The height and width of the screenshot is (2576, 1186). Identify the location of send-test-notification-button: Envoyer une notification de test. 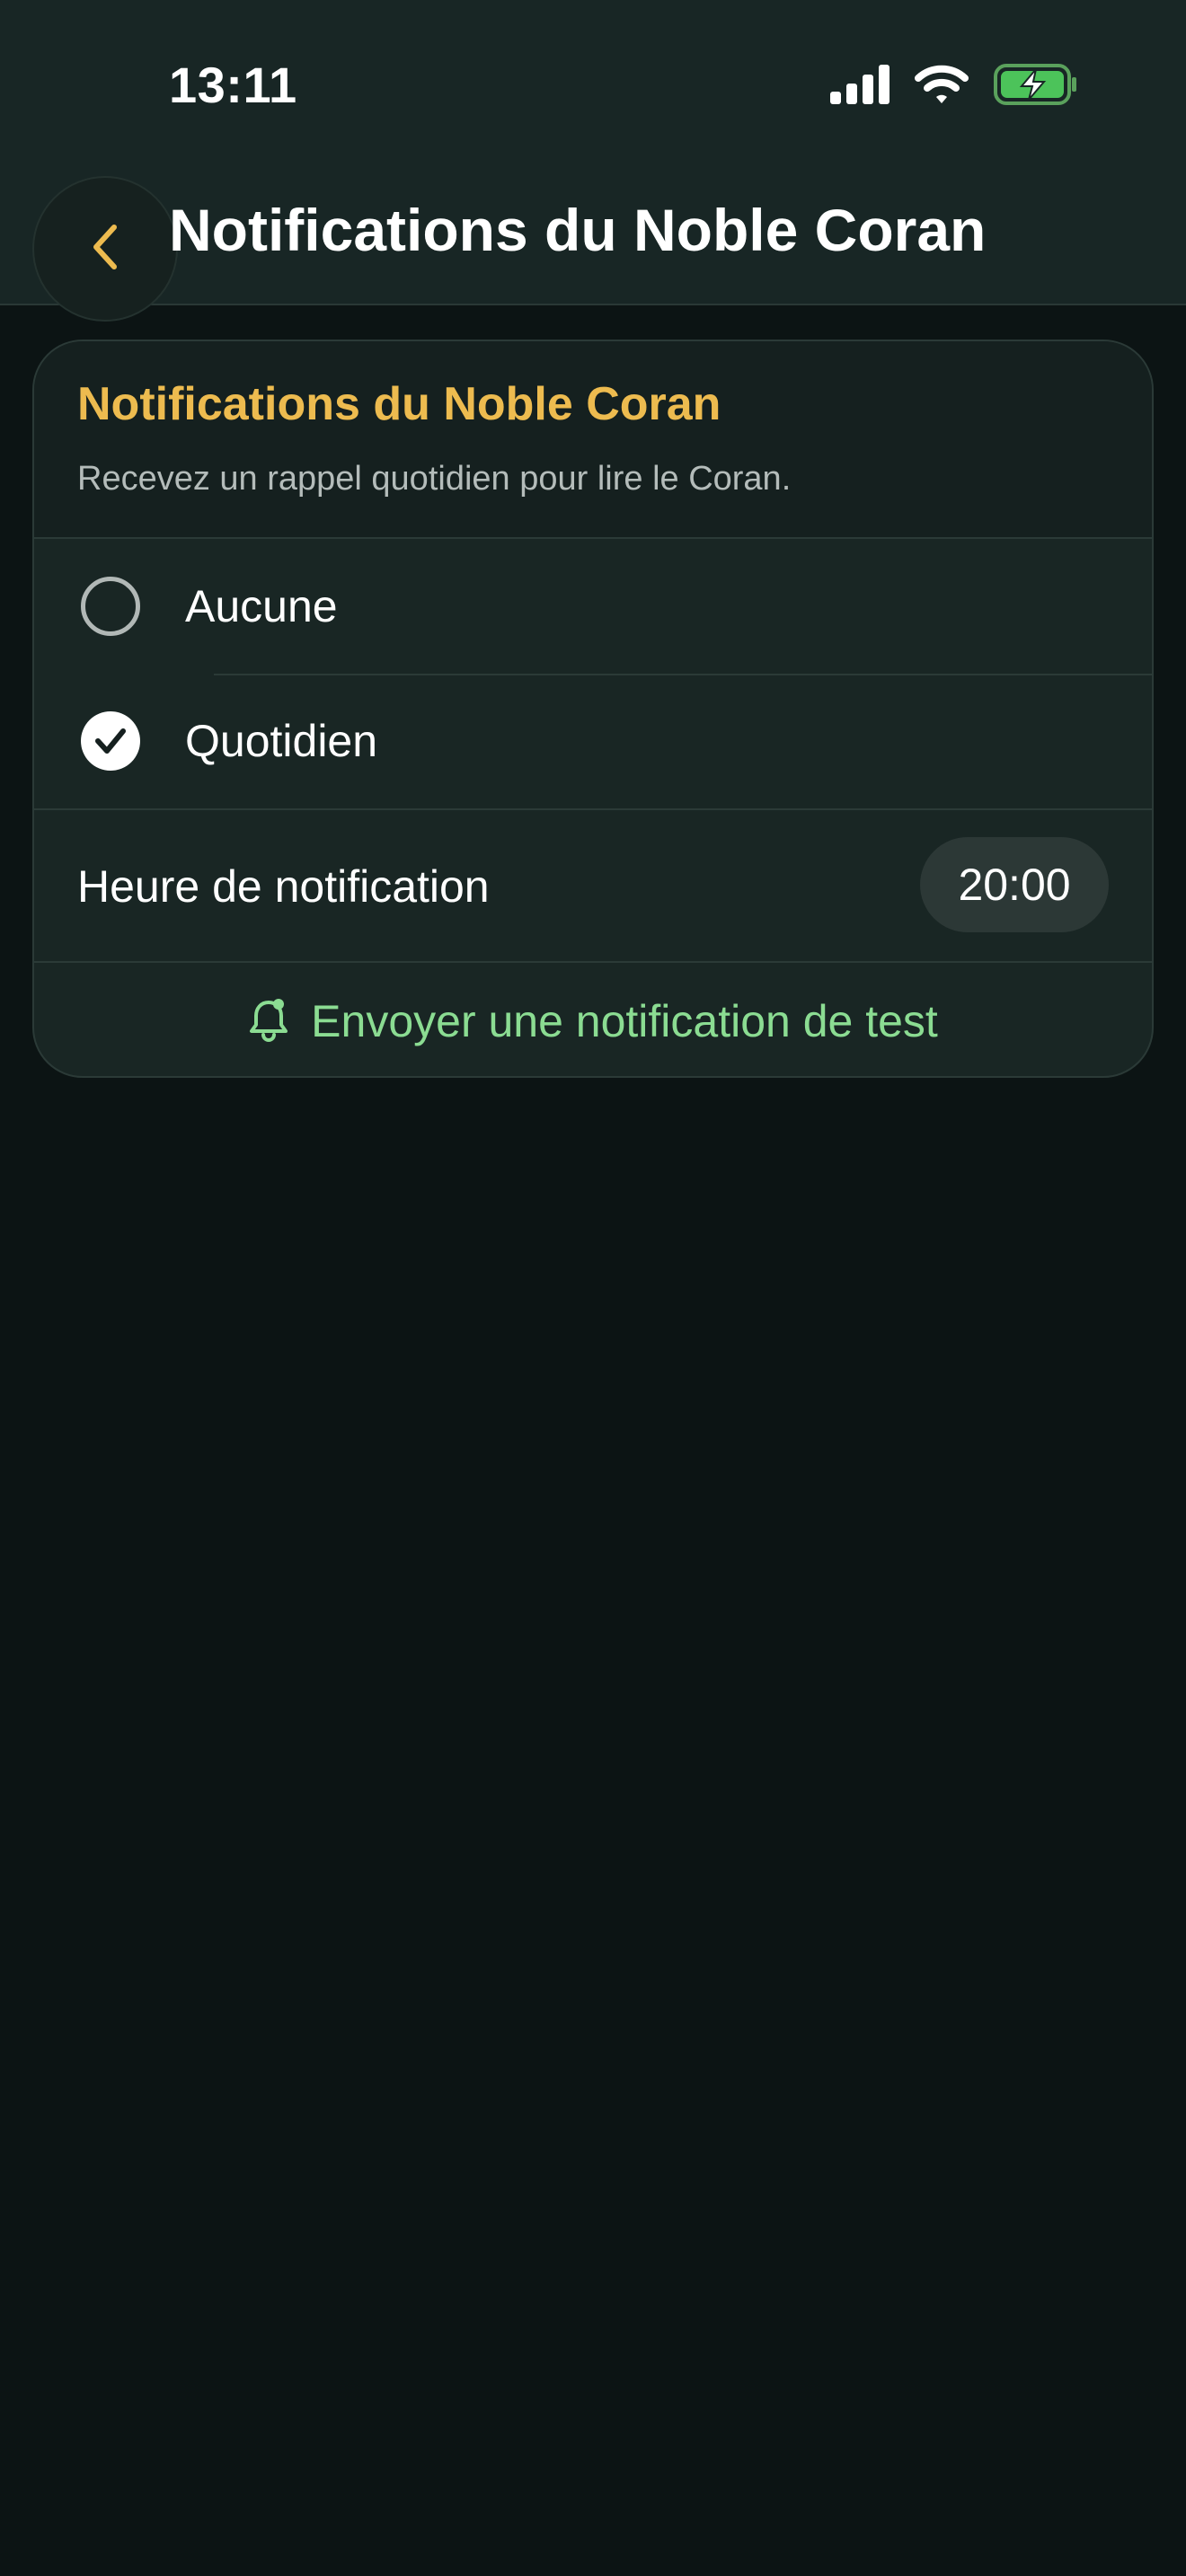
(593, 1019).